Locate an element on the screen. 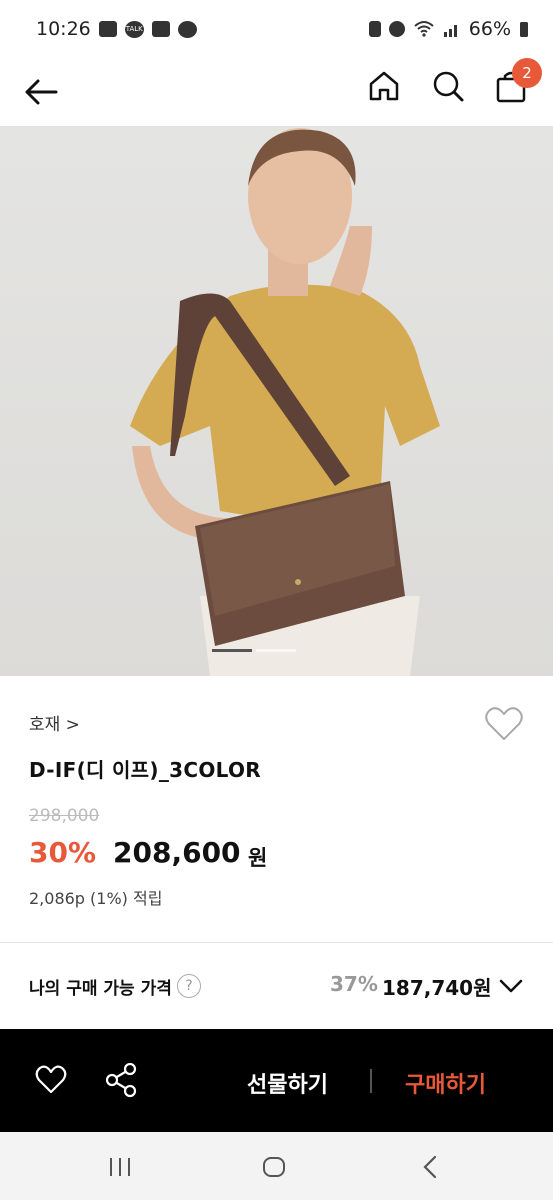 The image size is (553, 1200). search-icon is located at coordinates (448, 86).